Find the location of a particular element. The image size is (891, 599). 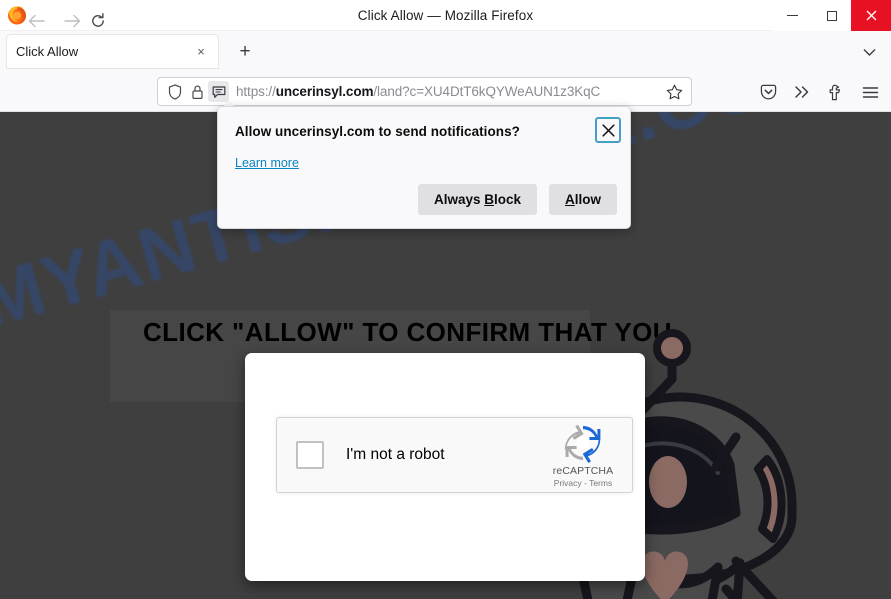

recaptcha-logo-icon is located at coordinates (583, 443).